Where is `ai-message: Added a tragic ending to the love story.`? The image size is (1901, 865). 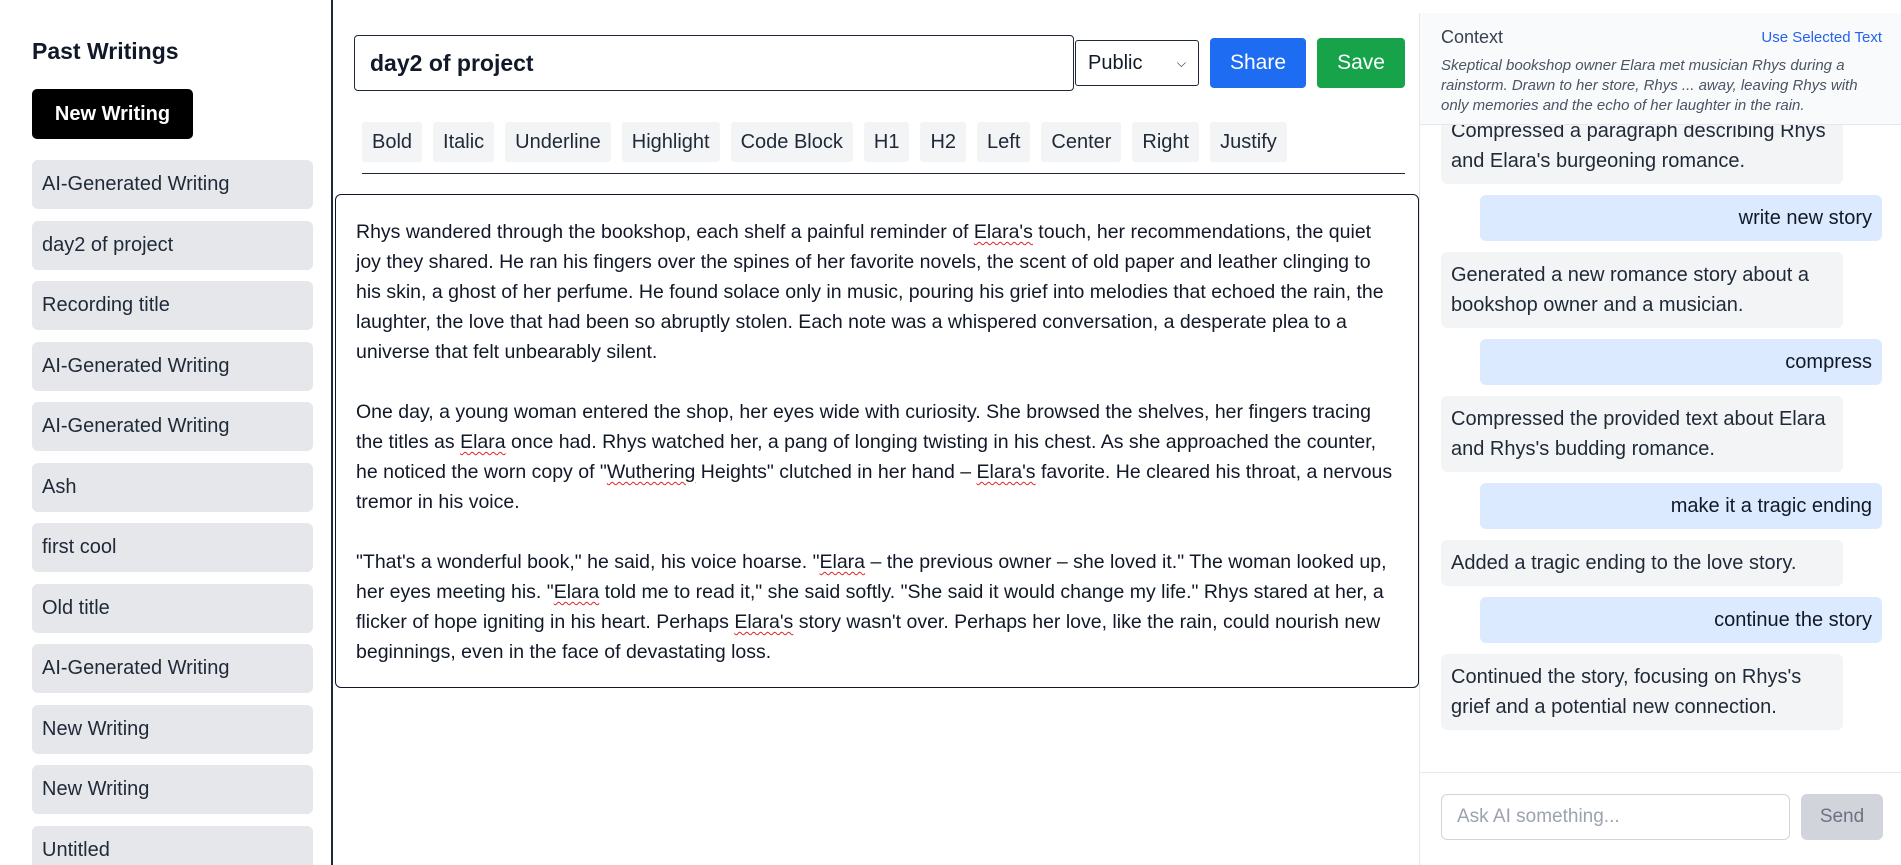 ai-message: Added a tragic ending to the love story. is located at coordinates (1642, 563).